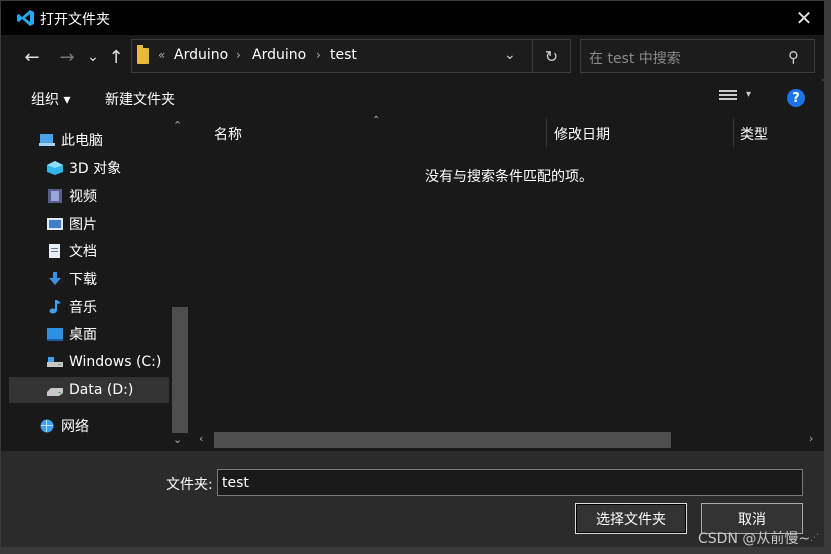 The width and height of the screenshot is (831, 554). Describe the element at coordinates (697, 56) in the screenshot. I see `search-box: 在 test 中搜索 ⚲` at that location.